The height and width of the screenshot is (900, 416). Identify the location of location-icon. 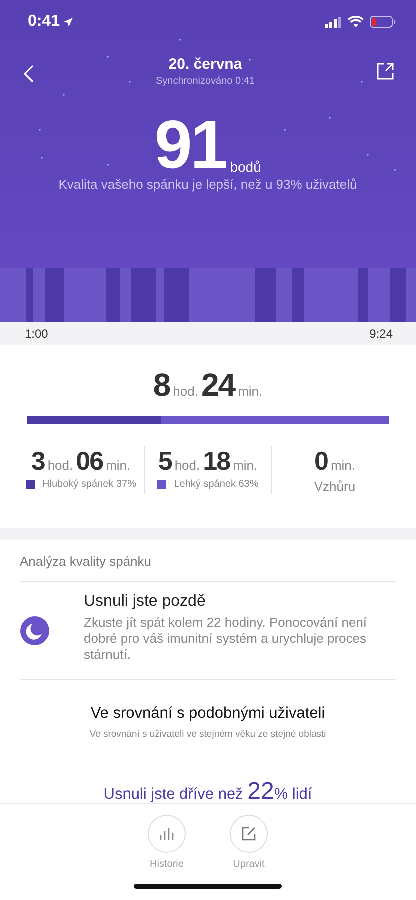
(68, 22).